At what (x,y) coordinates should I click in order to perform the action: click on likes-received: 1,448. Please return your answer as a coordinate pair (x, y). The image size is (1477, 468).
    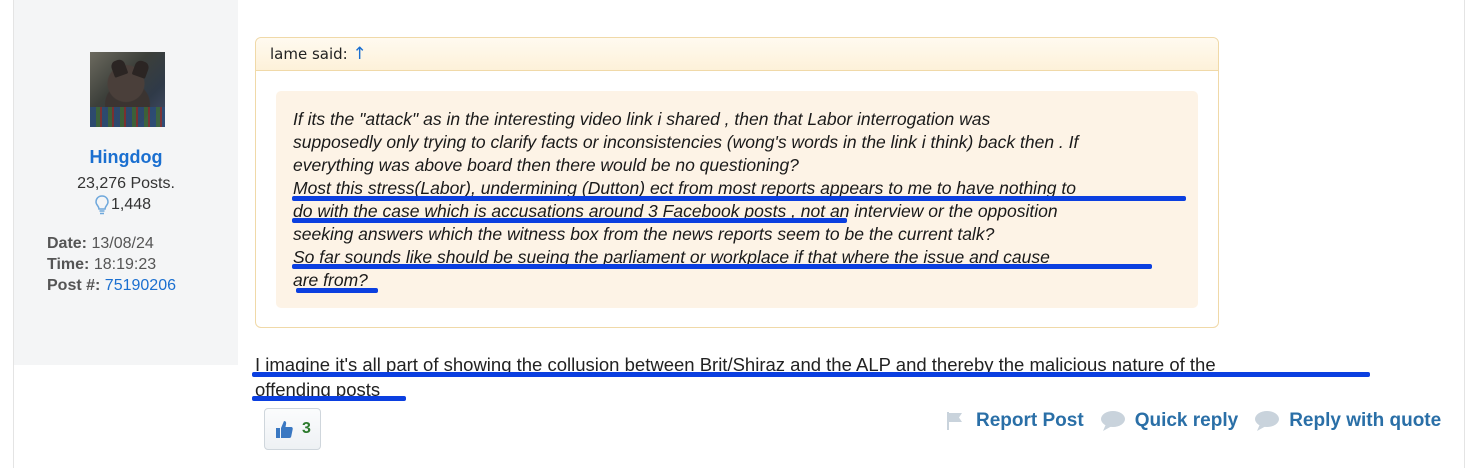
    Looking at the image, I should click on (123, 205).